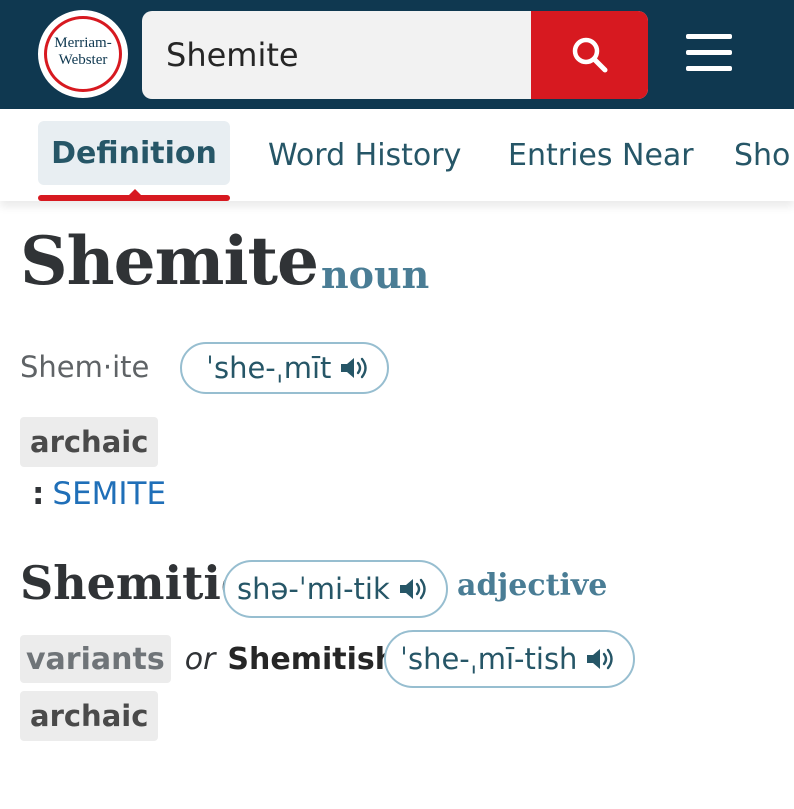 The height and width of the screenshot is (809, 794). I want to click on search-icon, so click(589, 55).